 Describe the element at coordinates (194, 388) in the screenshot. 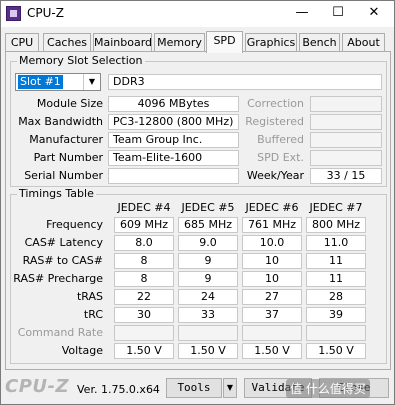

I see `tools-button: Tools` at that location.